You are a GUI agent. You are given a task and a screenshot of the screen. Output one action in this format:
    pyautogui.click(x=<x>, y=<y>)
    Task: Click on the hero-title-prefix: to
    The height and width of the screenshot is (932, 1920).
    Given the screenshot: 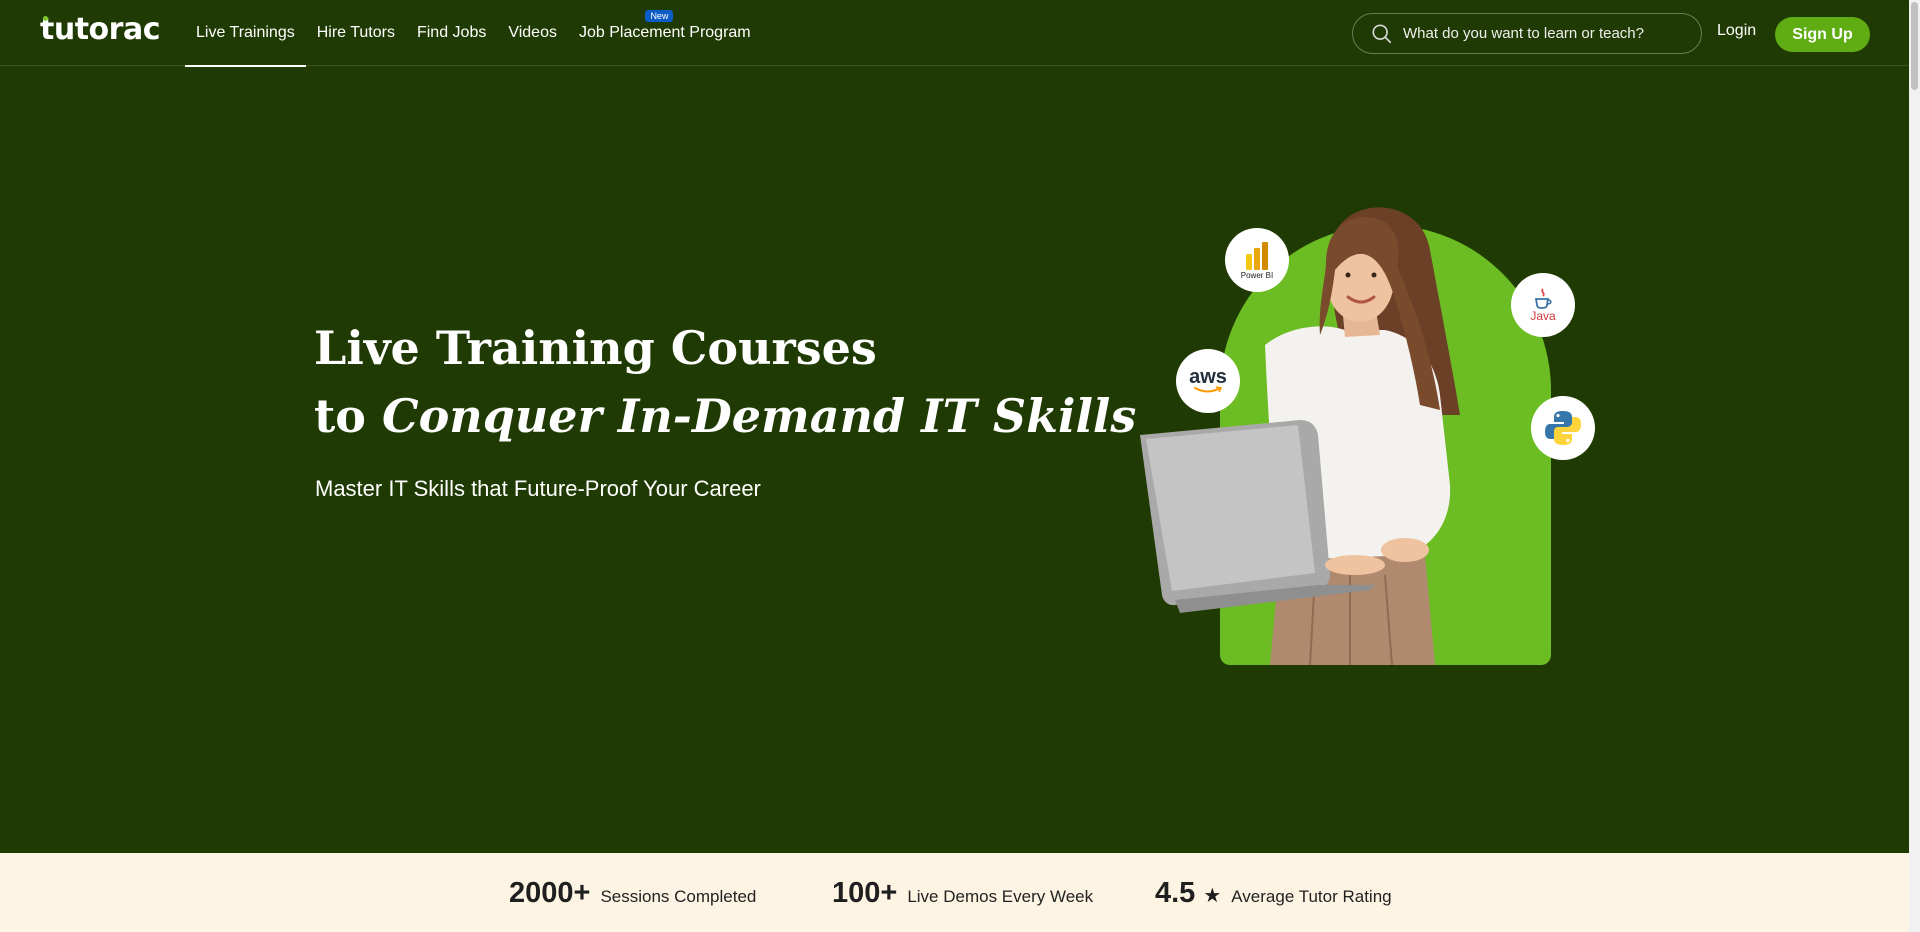 What is the action you would take?
    pyautogui.click(x=348, y=416)
    